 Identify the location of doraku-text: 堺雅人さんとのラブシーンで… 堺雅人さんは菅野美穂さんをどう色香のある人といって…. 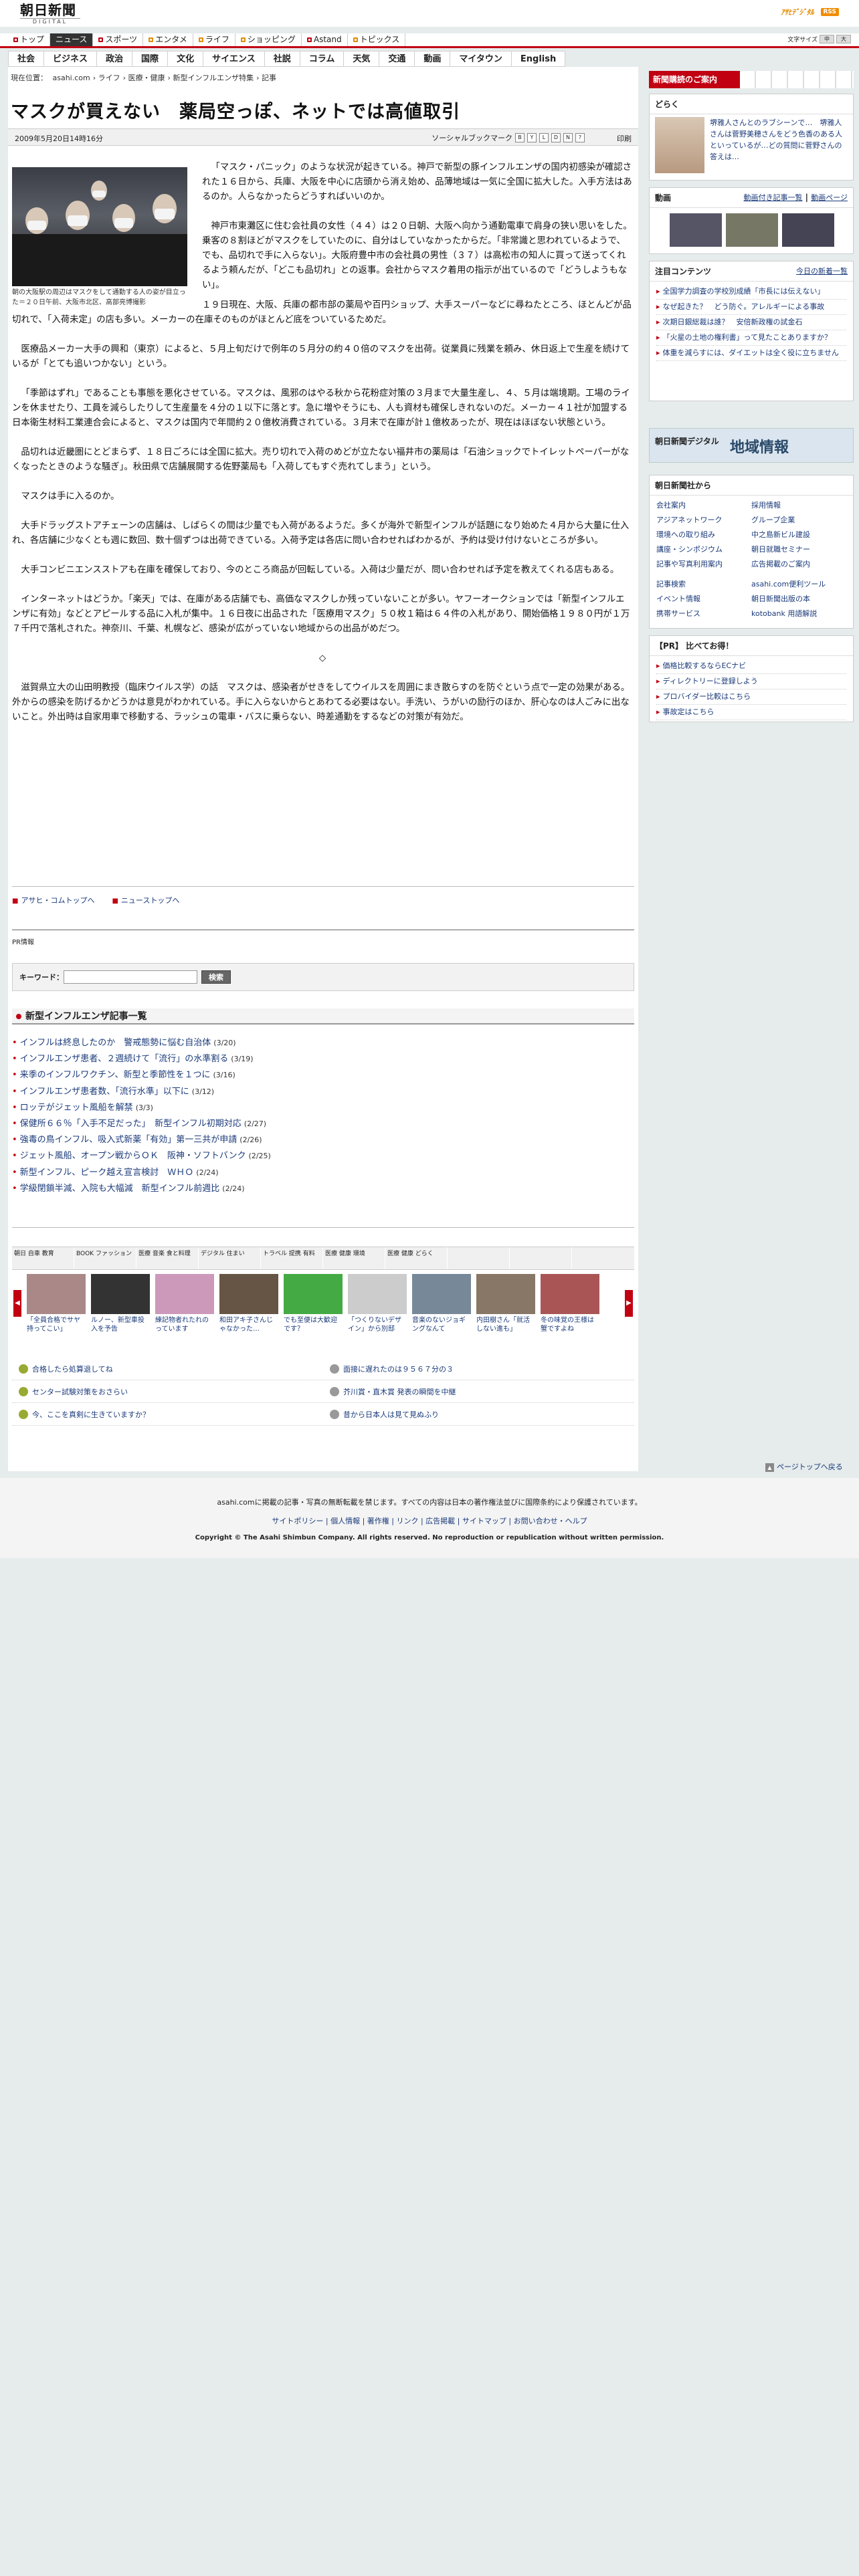
(779, 140).